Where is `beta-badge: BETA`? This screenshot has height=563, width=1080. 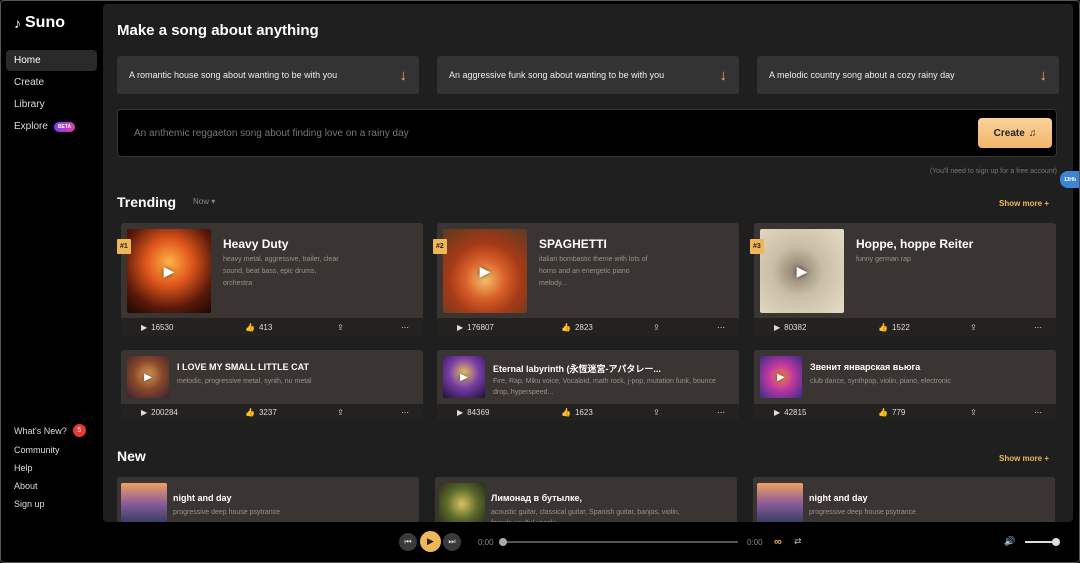 beta-badge: BETA is located at coordinates (64, 126).